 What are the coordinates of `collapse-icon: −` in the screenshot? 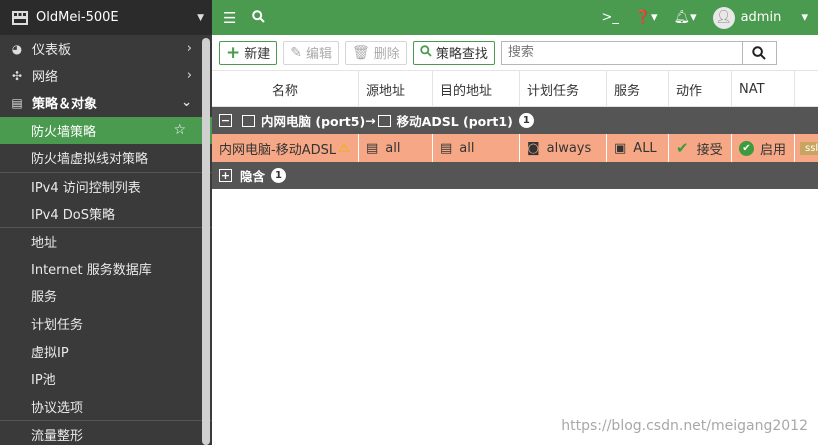 It's located at (225, 120).